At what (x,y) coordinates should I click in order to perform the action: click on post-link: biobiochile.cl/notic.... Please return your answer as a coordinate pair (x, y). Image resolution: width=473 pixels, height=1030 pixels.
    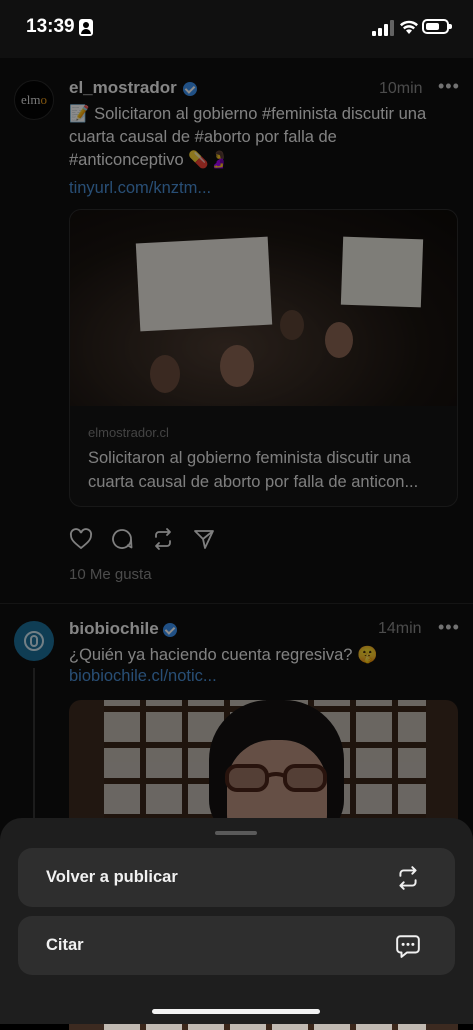
    Looking at the image, I should click on (143, 676).